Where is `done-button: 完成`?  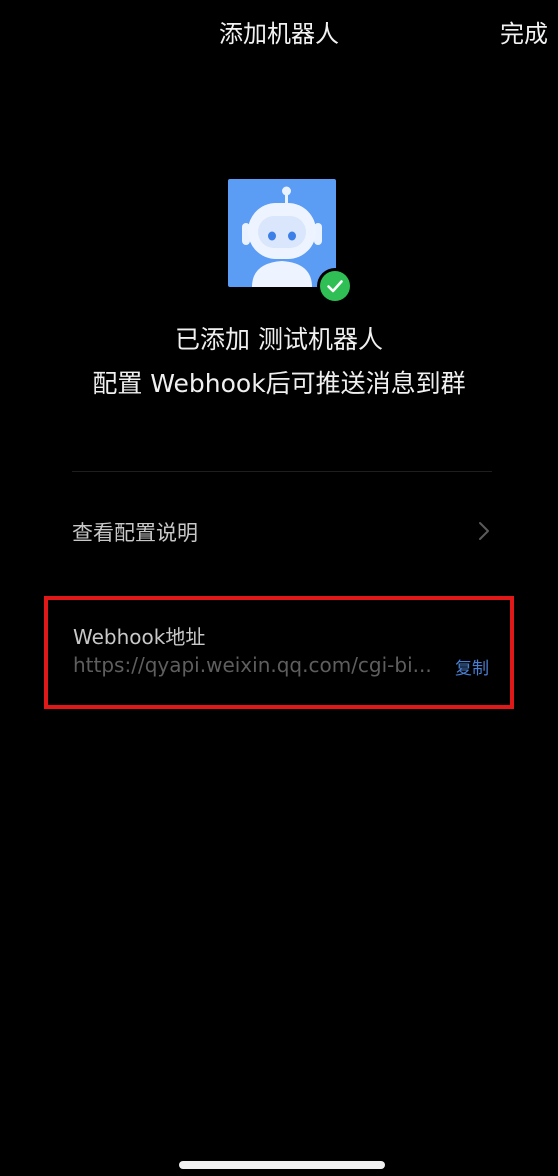
done-button: 完成 is located at coordinates (524, 31).